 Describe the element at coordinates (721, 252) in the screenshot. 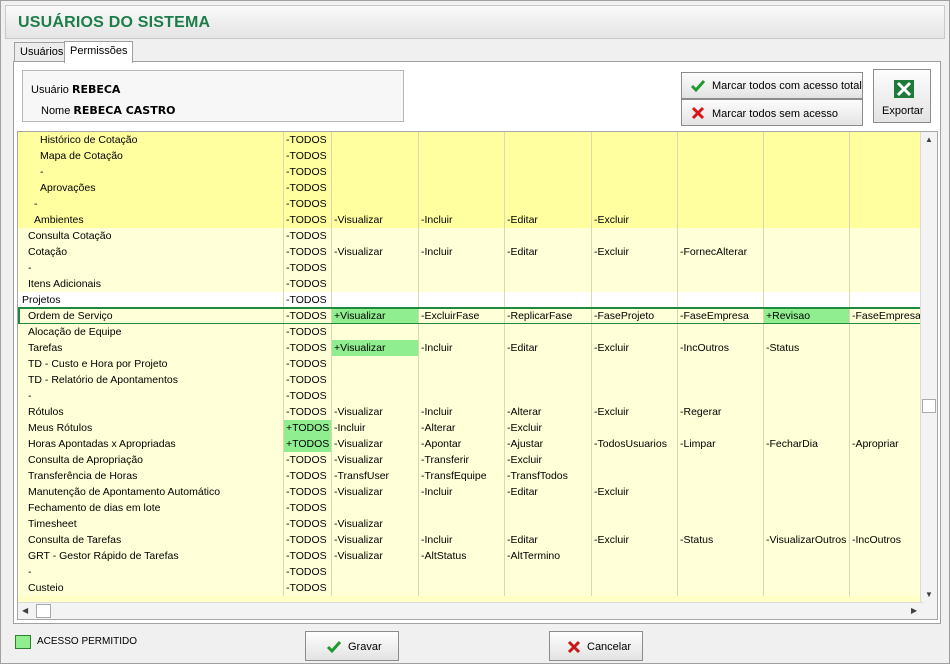

I see `permission-cell: -FornecAlterar` at that location.